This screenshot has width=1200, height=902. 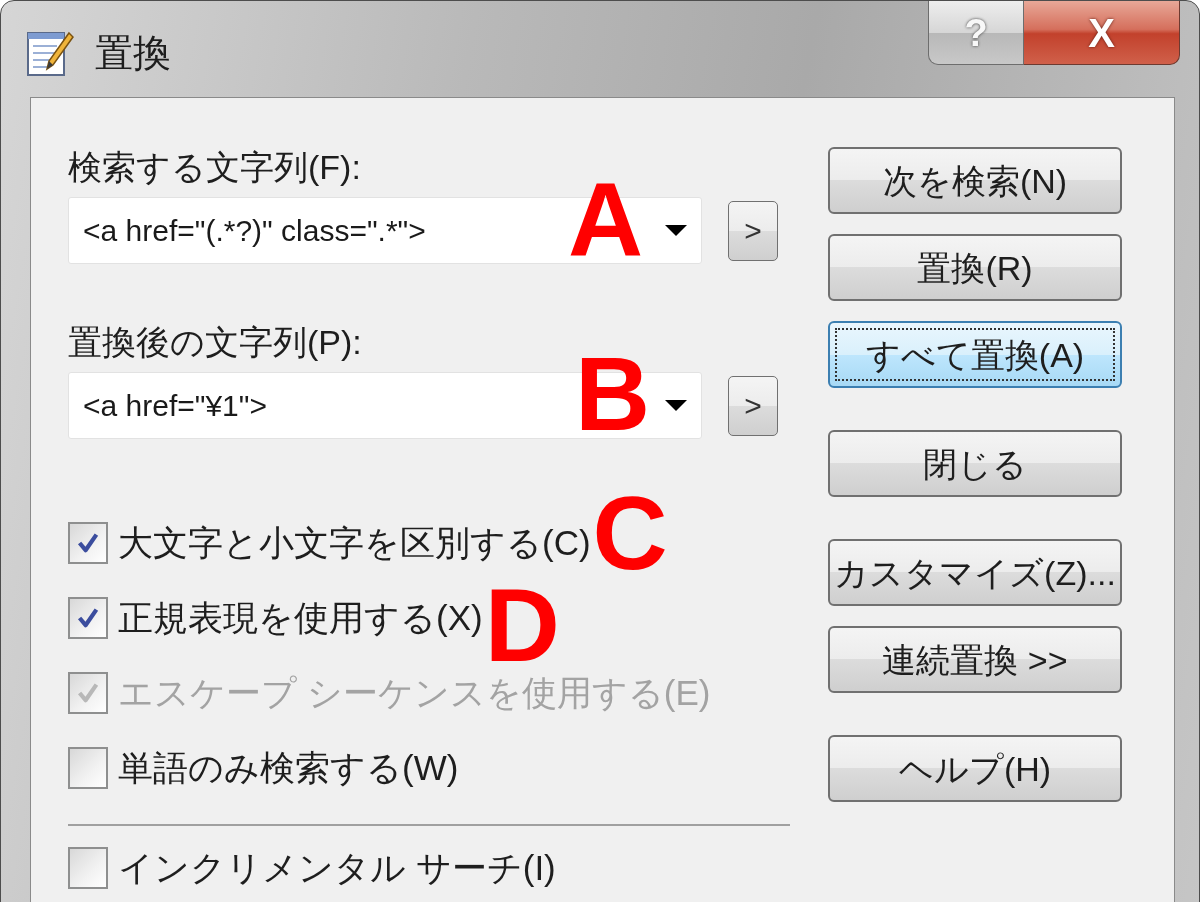 What do you see at coordinates (1102, 33) in the screenshot?
I see `close-button: X` at bounding box center [1102, 33].